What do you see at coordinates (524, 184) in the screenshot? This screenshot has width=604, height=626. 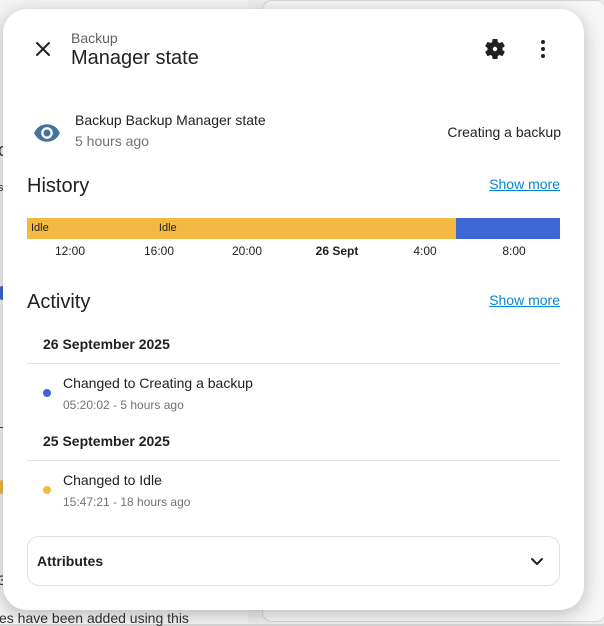 I see `history-show-more-link: Show more` at bounding box center [524, 184].